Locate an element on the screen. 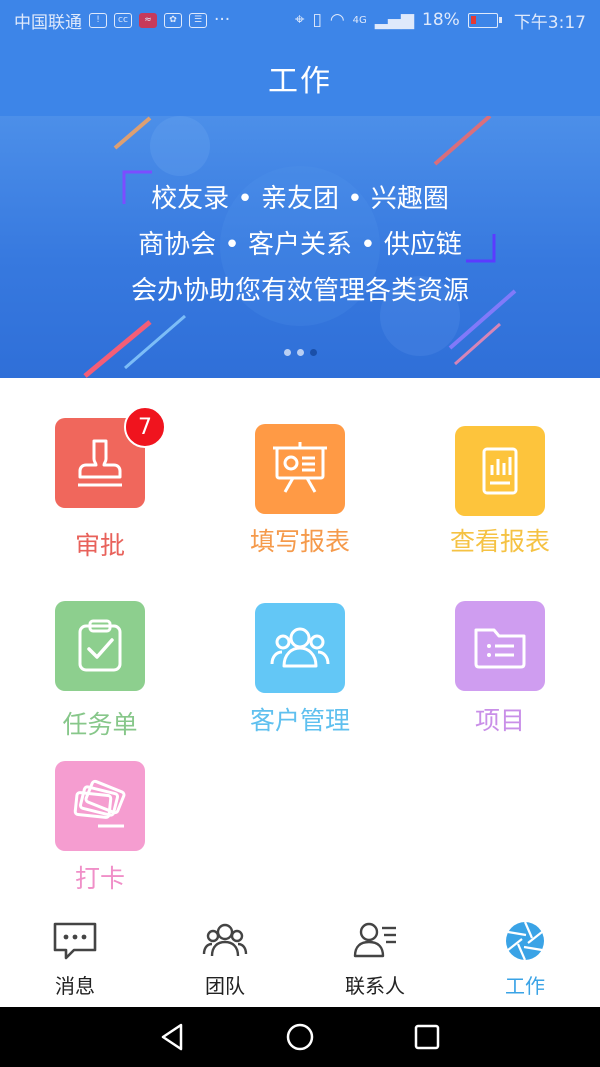  view-report-icon-box is located at coordinates (500, 471).